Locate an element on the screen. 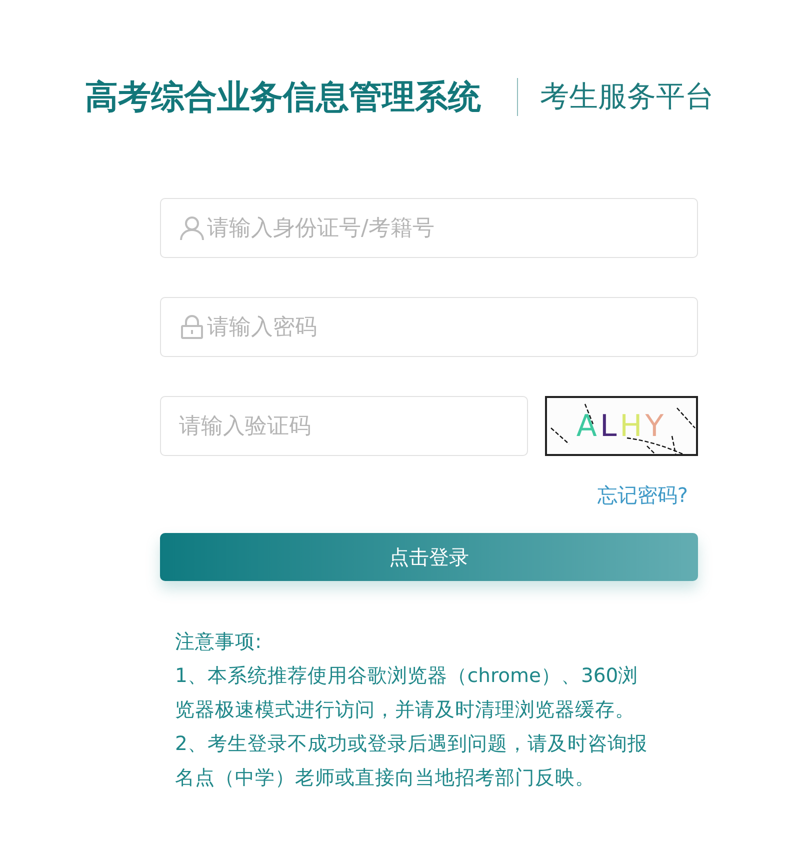 This screenshot has height=845, width=800. captcha-field: 请输入验证码 is located at coordinates (344, 426).